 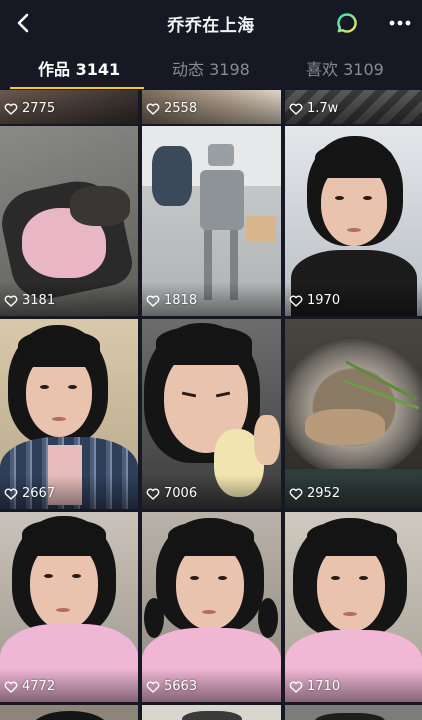 I want to click on active-tab-indicator, so click(x=77, y=88).